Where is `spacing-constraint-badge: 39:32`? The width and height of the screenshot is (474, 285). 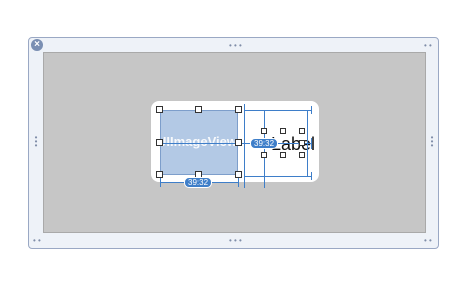
spacing-constraint-badge: 39:32 is located at coordinates (264, 143).